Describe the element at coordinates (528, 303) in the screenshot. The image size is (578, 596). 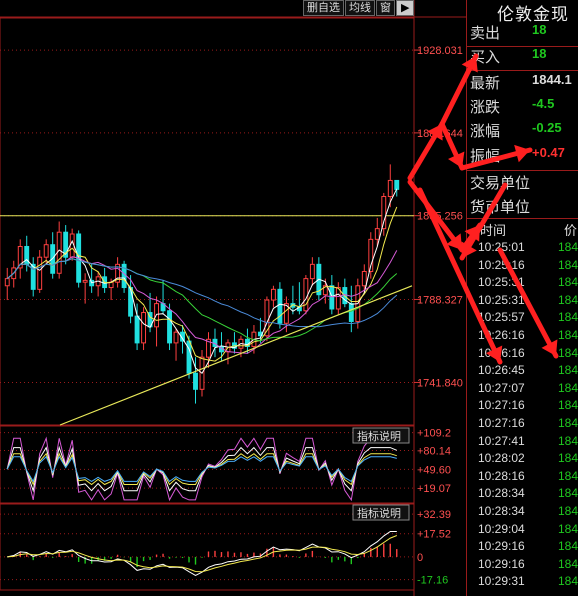
I see `annotation-arrow-shaft` at that location.